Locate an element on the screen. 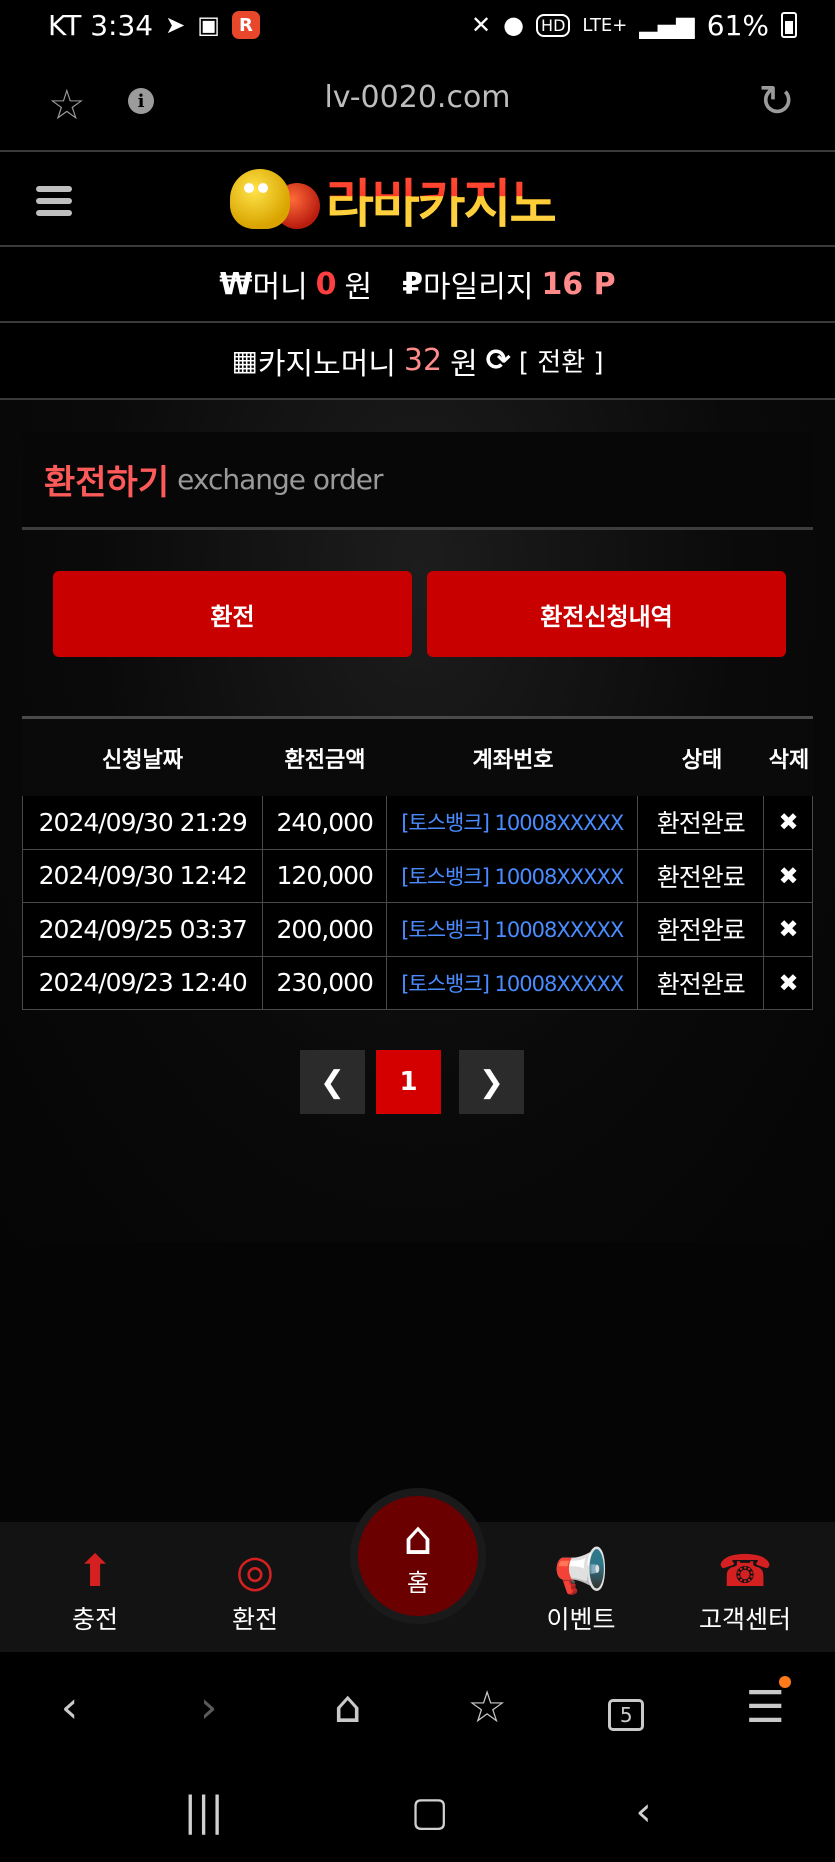 The width and height of the screenshot is (835, 1862). casino-money-label: 카지노머니 is located at coordinates (326, 364).